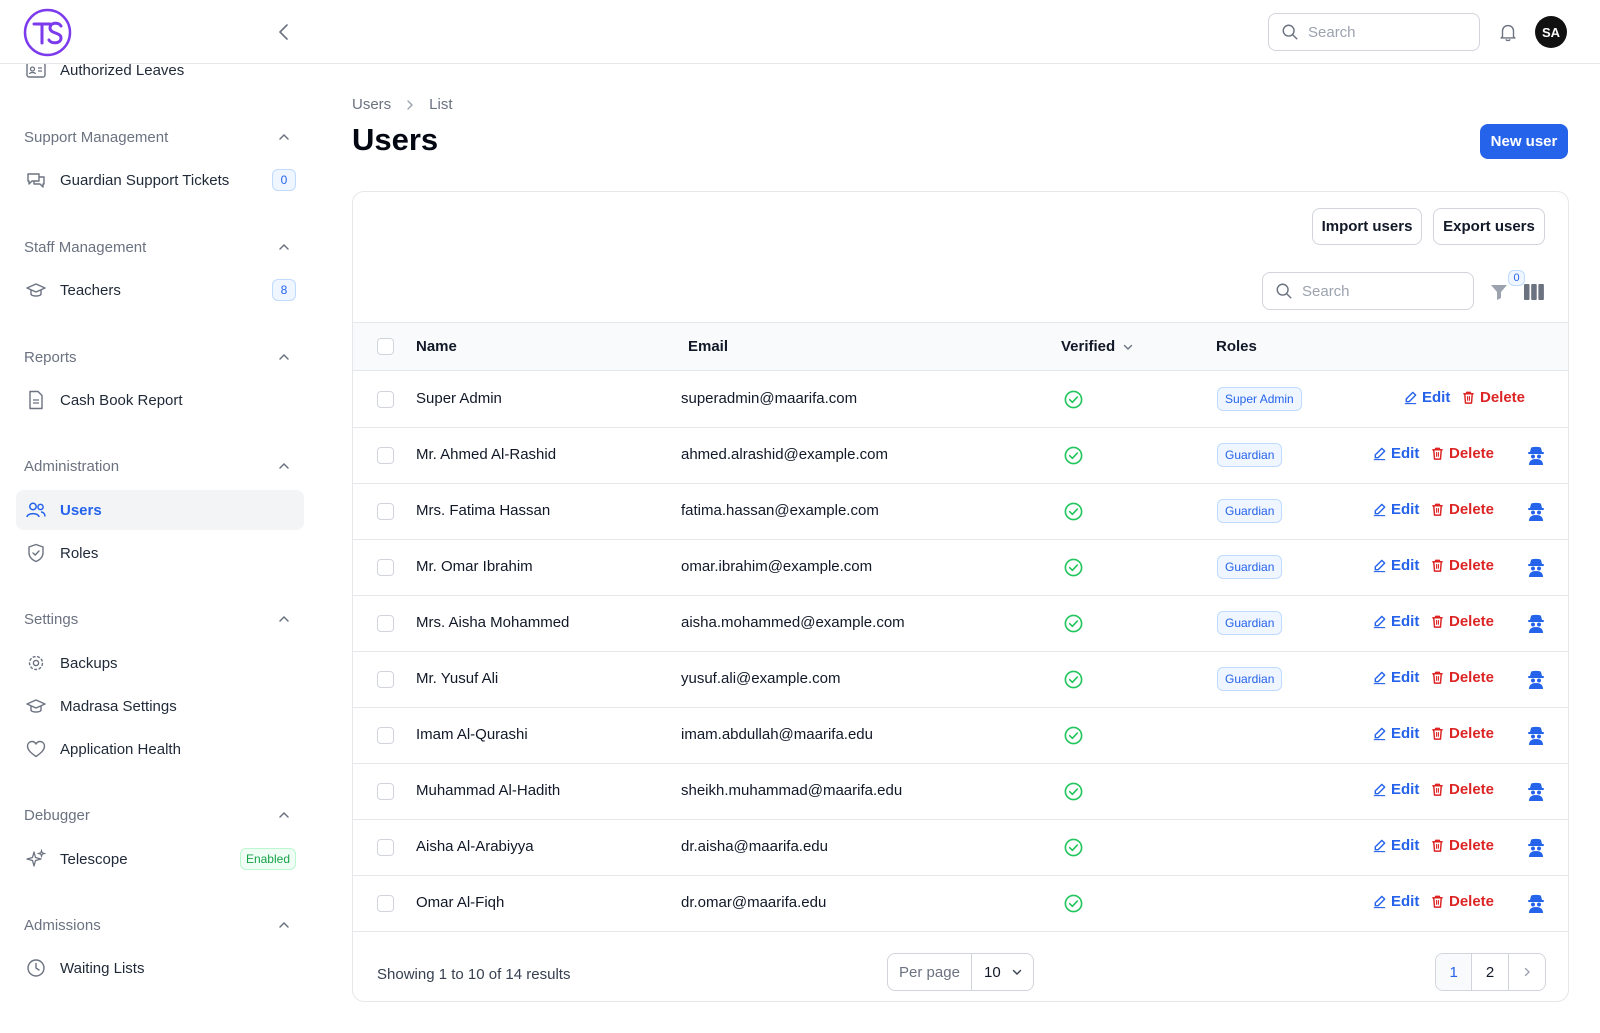 This screenshot has width=1600, height=1033. Describe the element at coordinates (960, 972) in the screenshot. I see `per-page-selector: Per page 10` at that location.